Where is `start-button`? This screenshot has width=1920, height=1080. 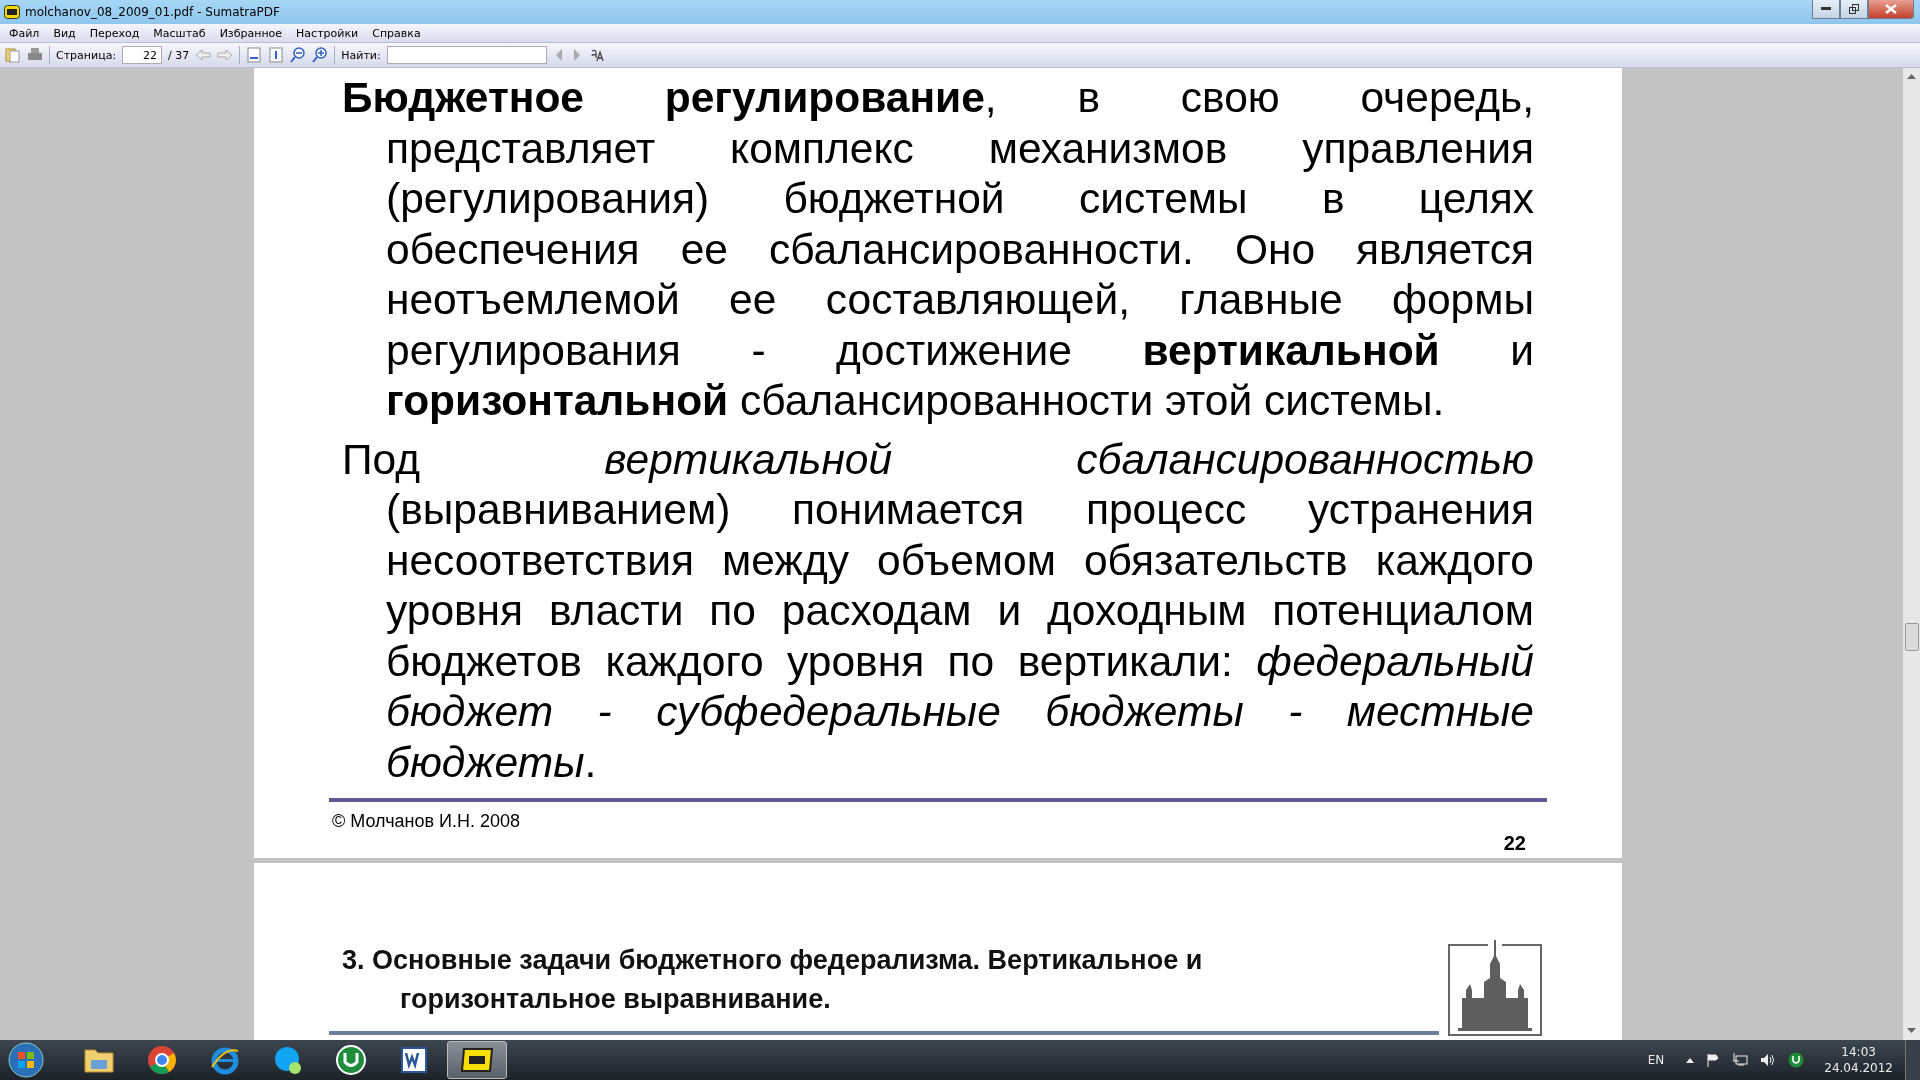 start-button is located at coordinates (26, 1060).